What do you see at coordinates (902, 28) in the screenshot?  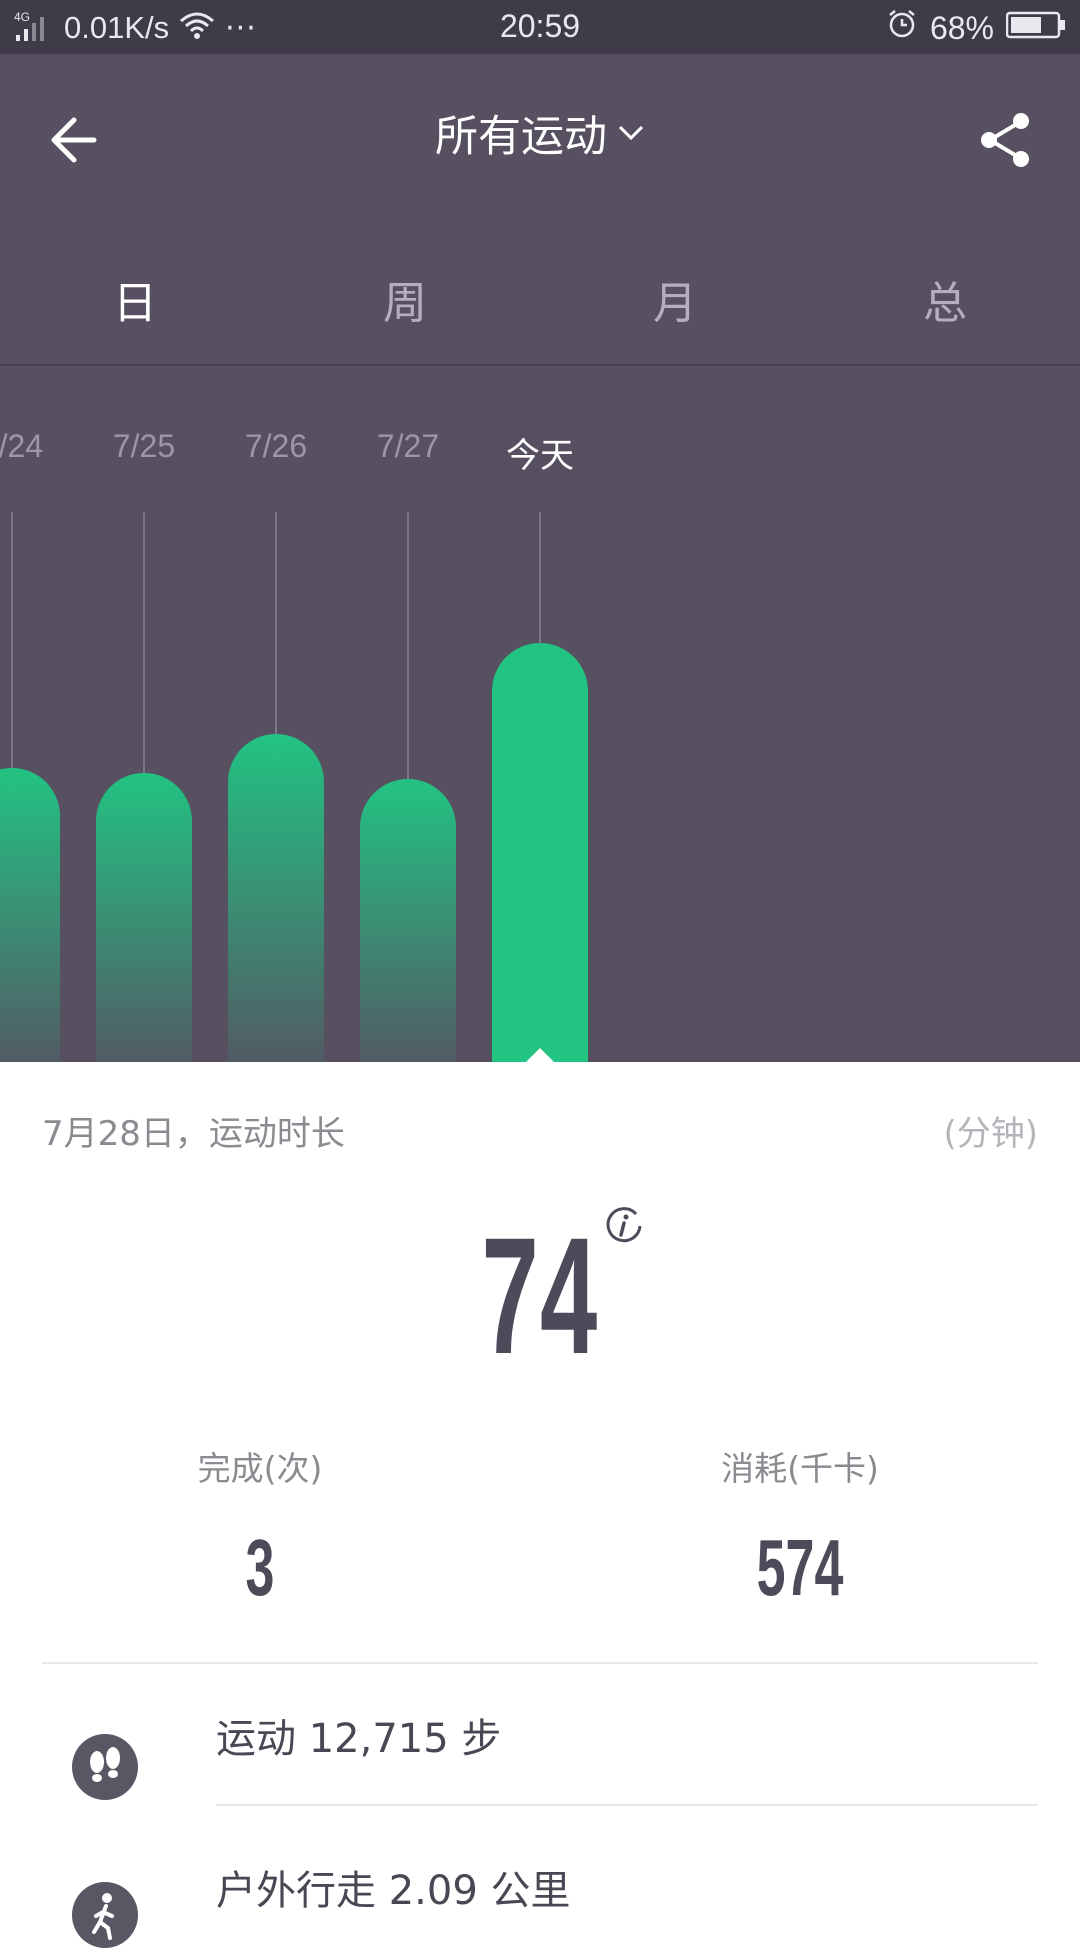 I see `alarm-icon` at bounding box center [902, 28].